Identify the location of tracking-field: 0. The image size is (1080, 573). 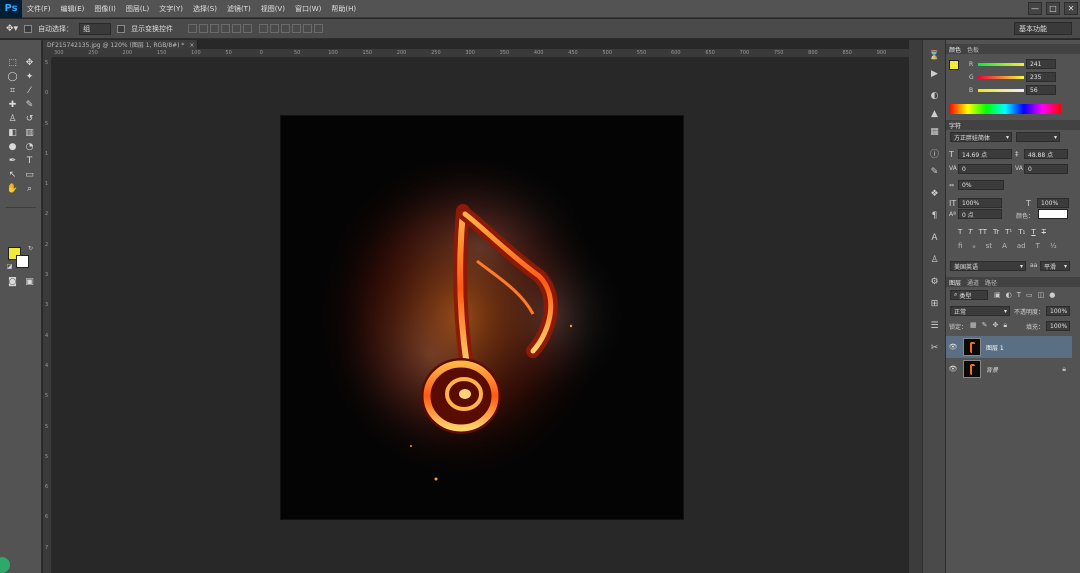
(1046, 169).